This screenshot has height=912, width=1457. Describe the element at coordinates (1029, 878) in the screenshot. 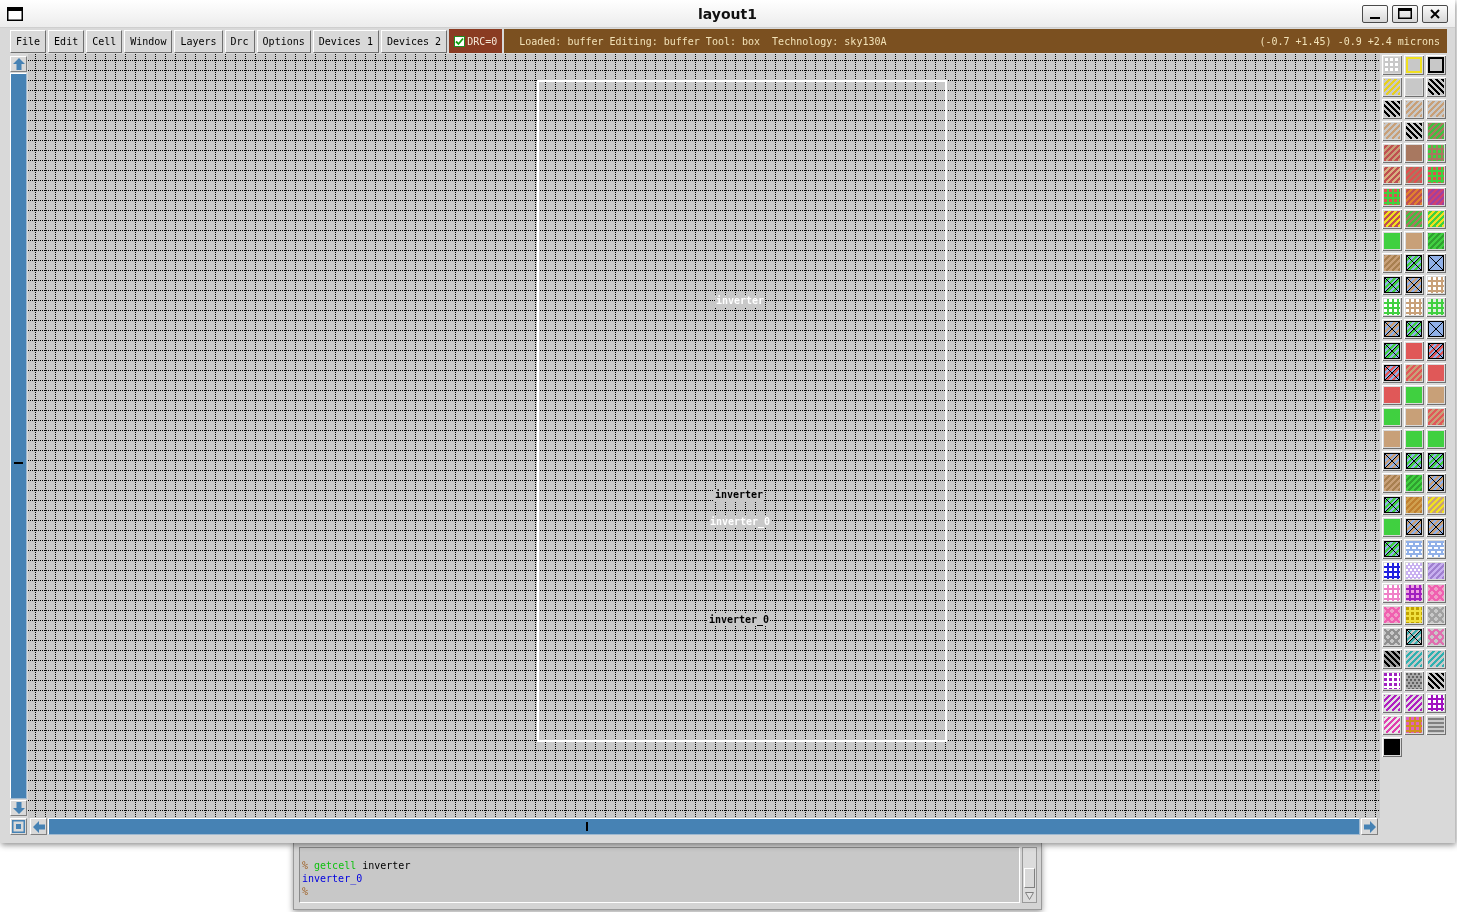

I see `scrollbar-thumb` at that location.